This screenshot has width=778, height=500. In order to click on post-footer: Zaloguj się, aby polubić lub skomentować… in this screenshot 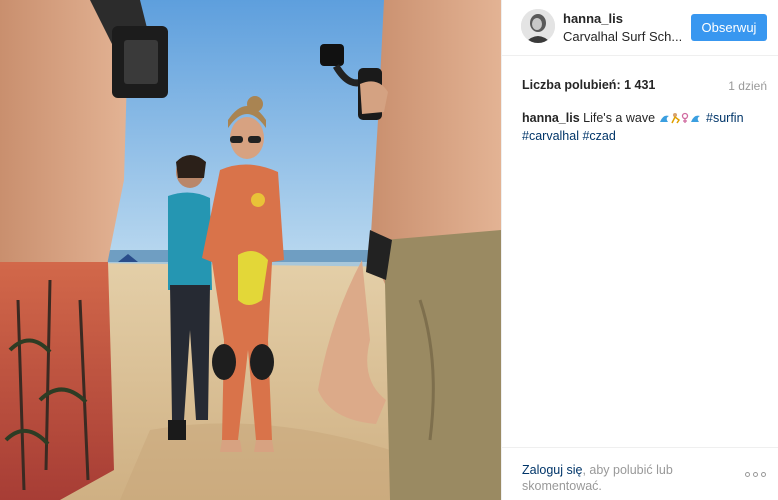, I will do `click(640, 473)`.